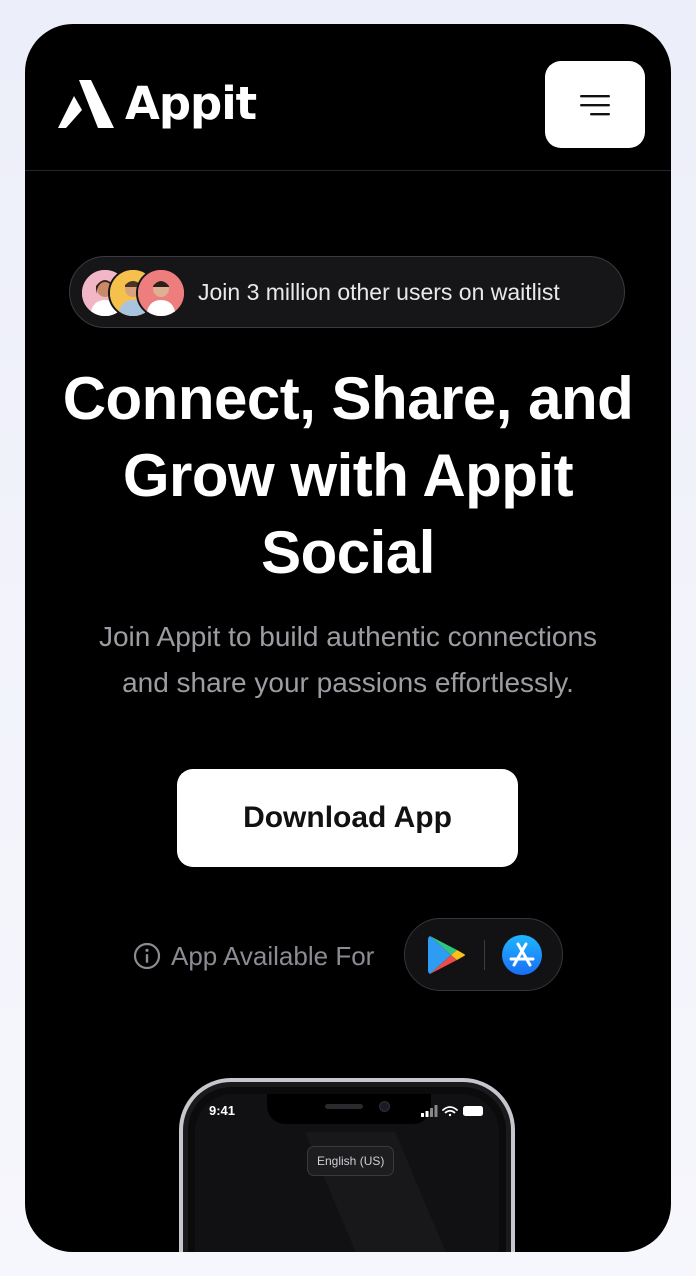  What do you see at coordinates (473, 1111) in the screenshot?
I see `battery-icon` at bounding box center [473, 1111].